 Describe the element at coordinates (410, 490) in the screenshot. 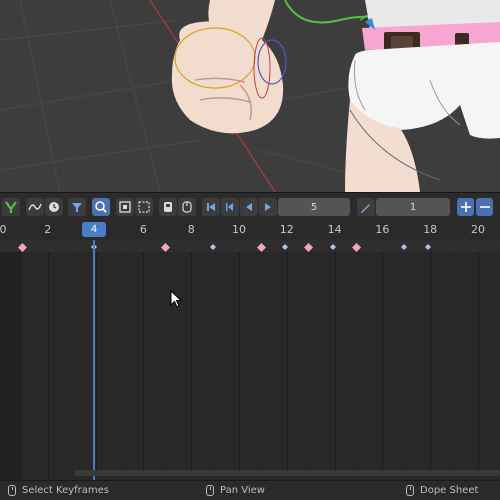

I see `mouse-right-icon` at that location.